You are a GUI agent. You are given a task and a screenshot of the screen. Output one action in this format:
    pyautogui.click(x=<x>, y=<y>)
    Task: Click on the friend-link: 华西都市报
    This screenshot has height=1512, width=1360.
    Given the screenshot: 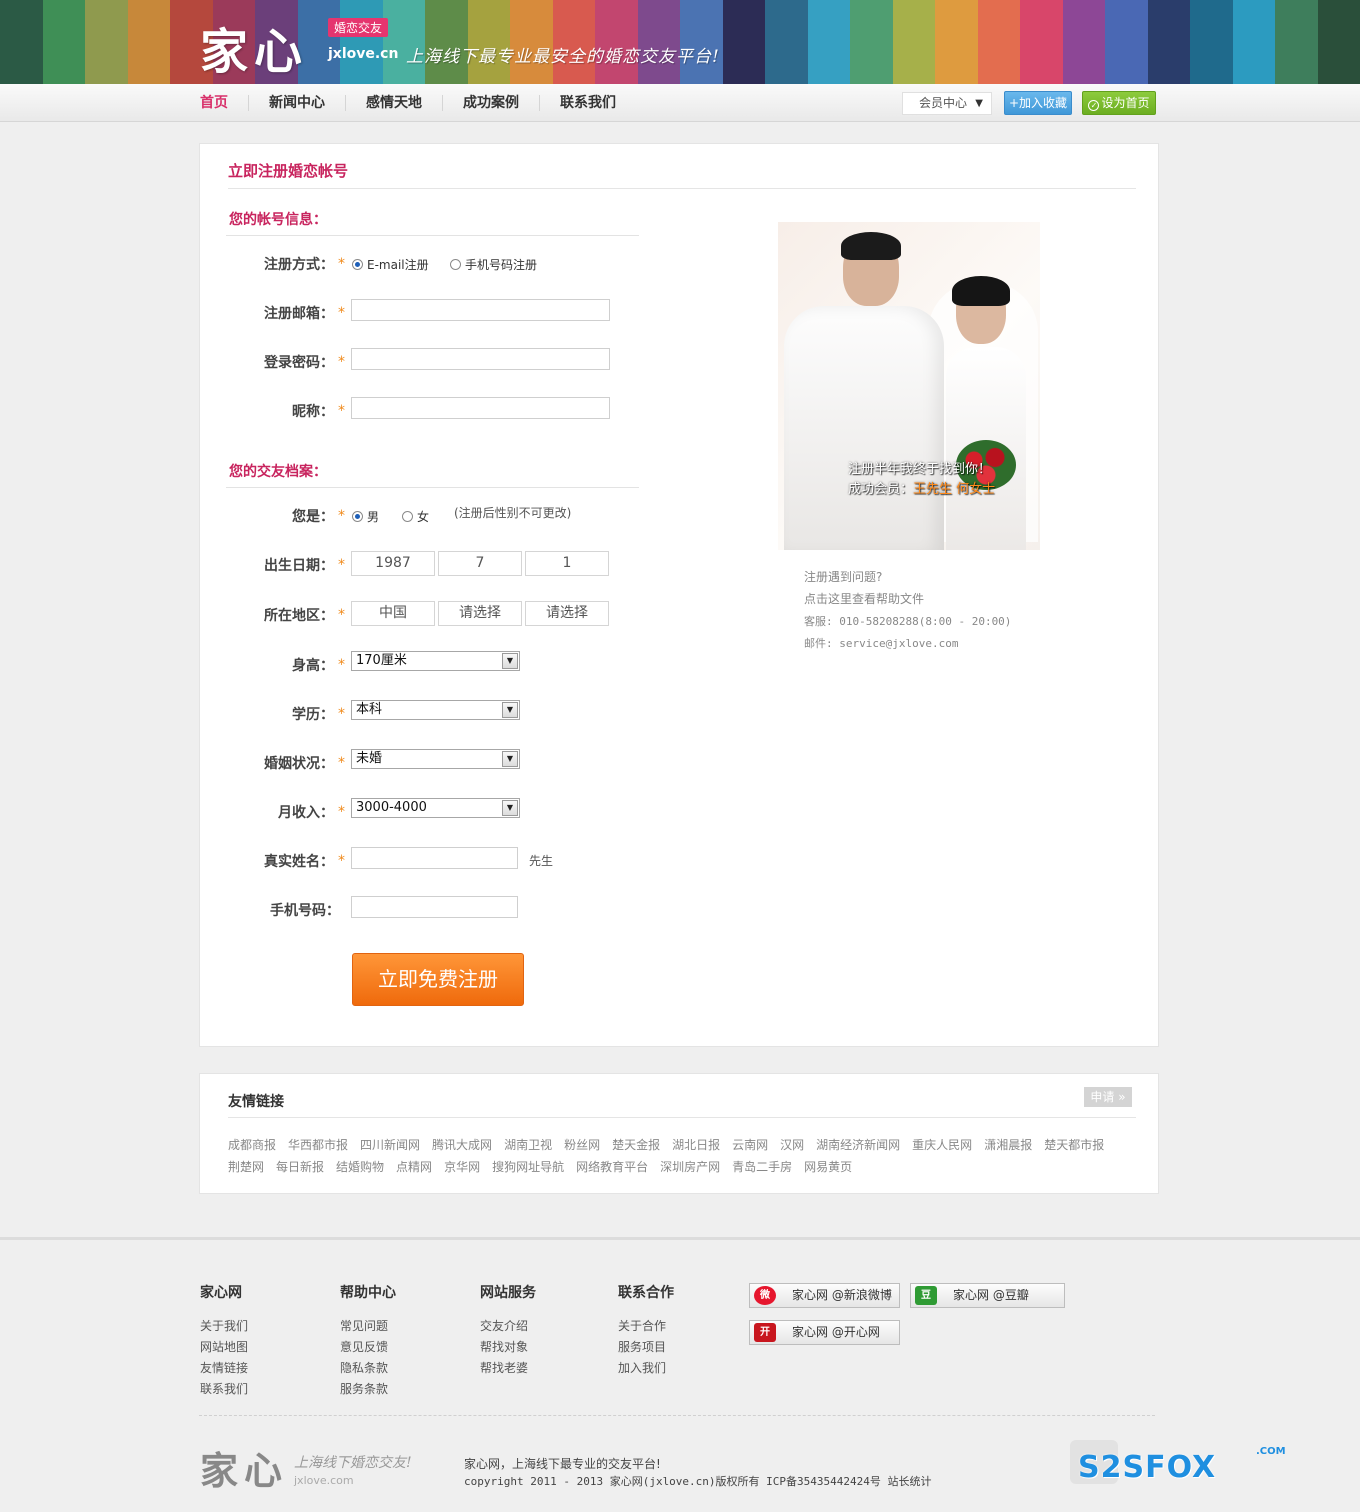 What is the action you would take?
    pyautogui.click(x=318, y=1144)
    